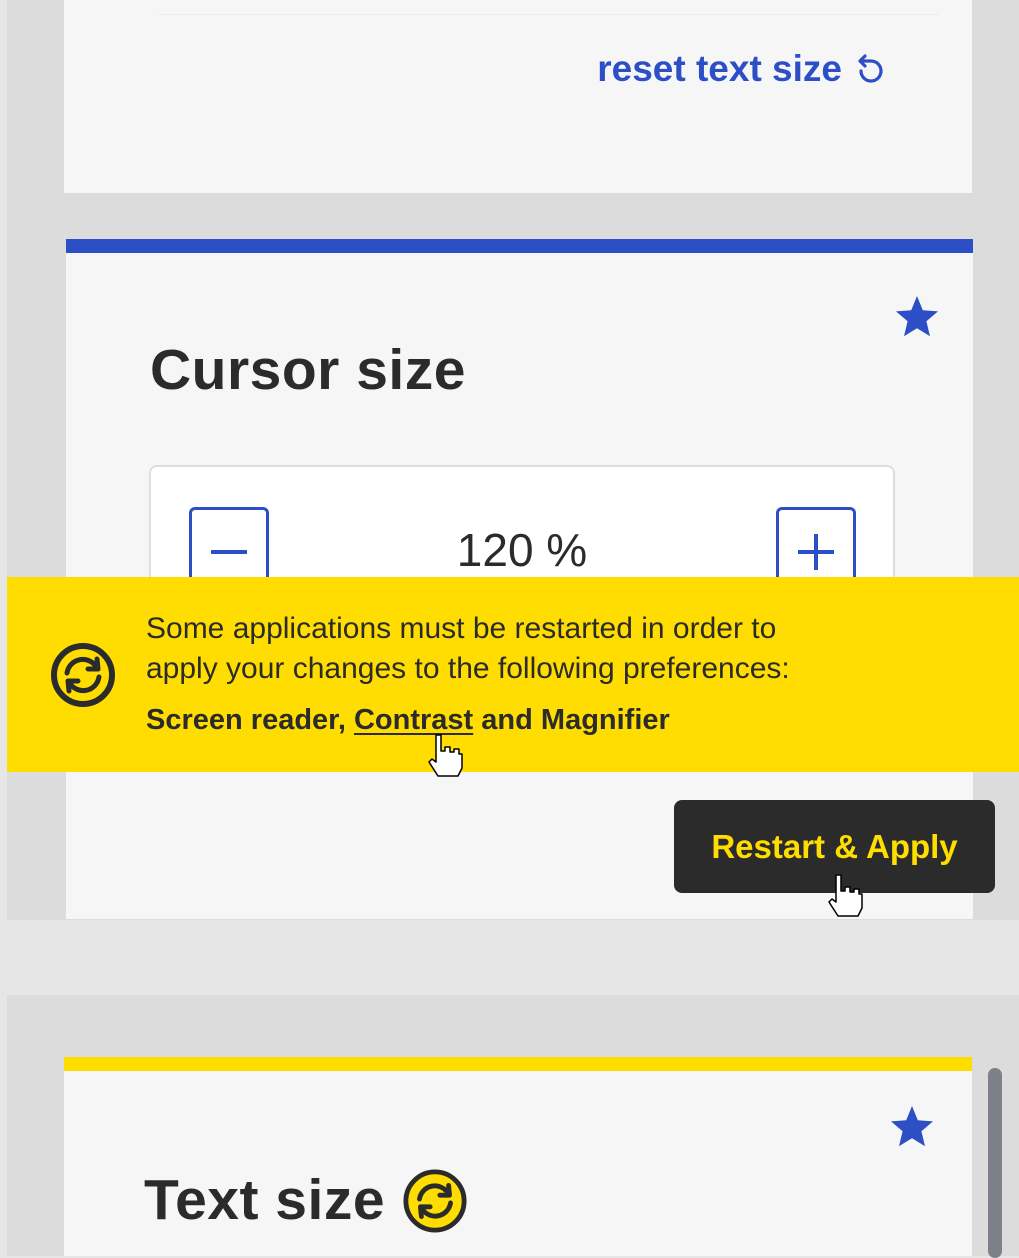 Image resolution: width=1019 pixels, height=1258 pixels. What do you see at coordinates (605, 720) in the screenshot?
I see `pref-magnifier: Magnifier` at bounding box center [605, 720].